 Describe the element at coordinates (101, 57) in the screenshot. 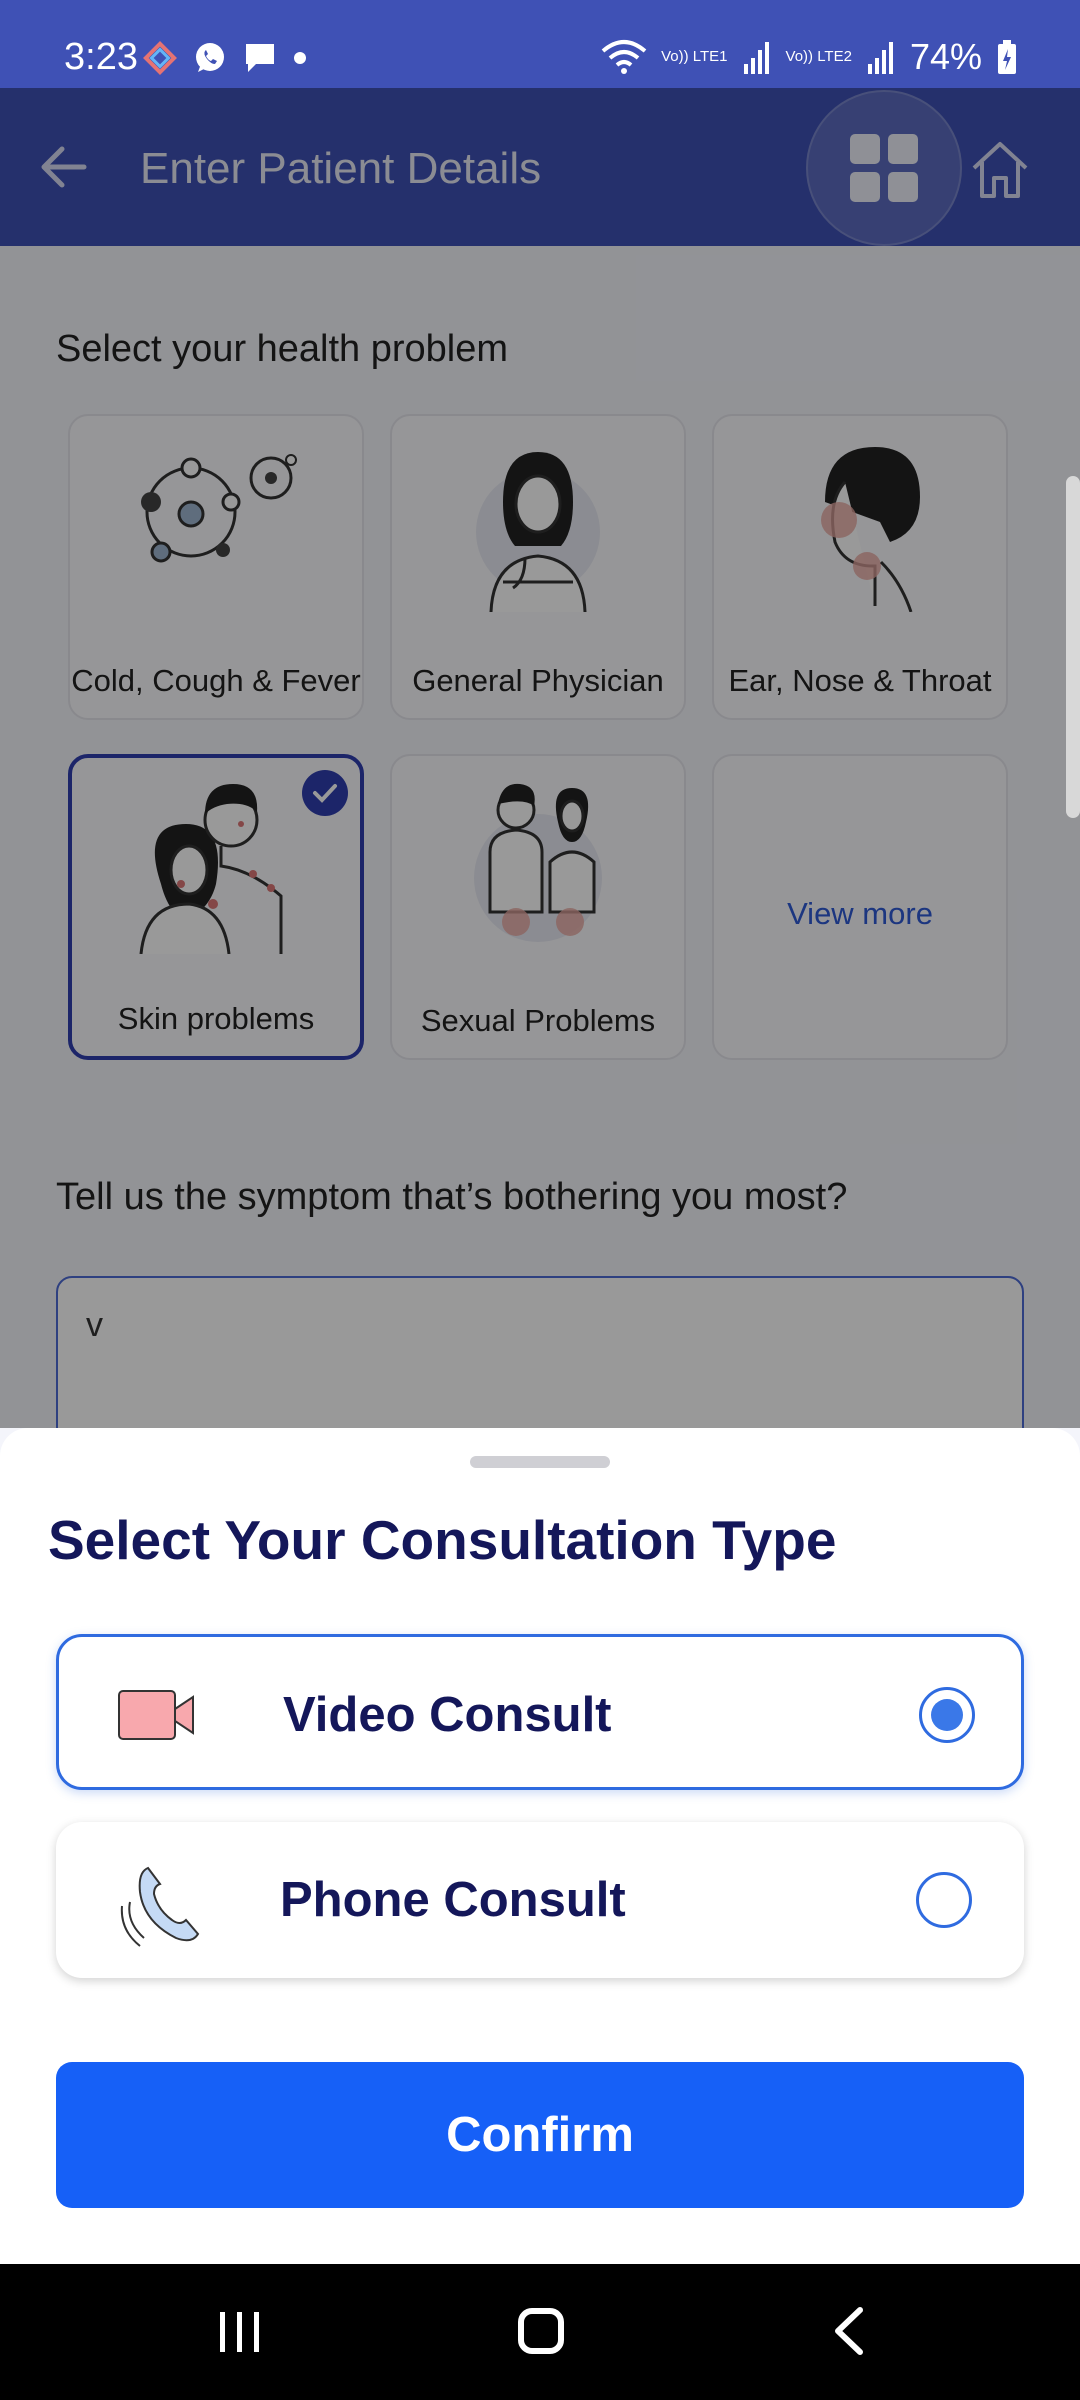

I see `status-time: 3:23` at that location.